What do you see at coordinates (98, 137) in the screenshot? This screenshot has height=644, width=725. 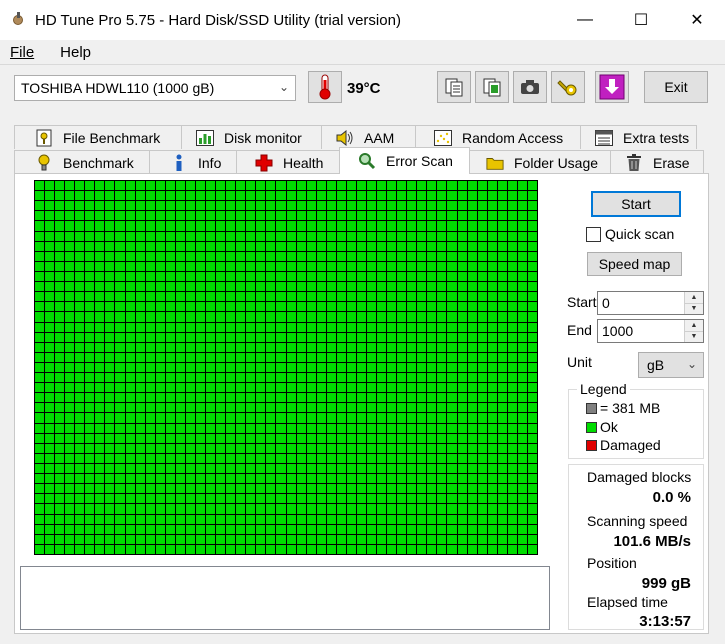 I see `tab-file-benchmark: File Benchmark` at bounding box center [98, 137].